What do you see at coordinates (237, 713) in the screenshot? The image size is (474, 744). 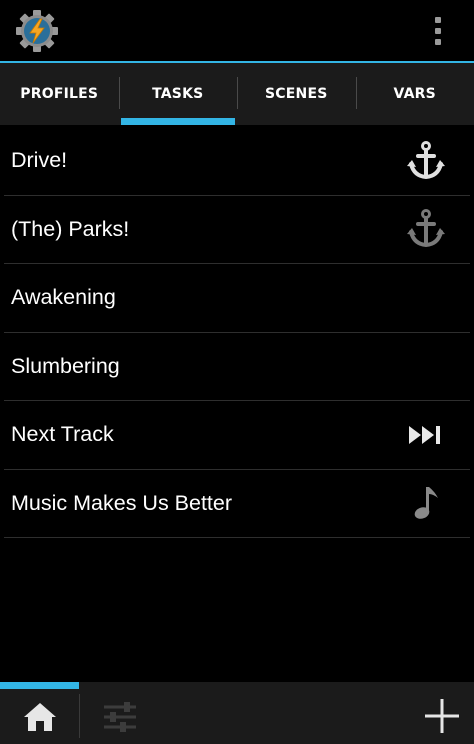 I see `bottom-bar` at bounding box center [237, 713].